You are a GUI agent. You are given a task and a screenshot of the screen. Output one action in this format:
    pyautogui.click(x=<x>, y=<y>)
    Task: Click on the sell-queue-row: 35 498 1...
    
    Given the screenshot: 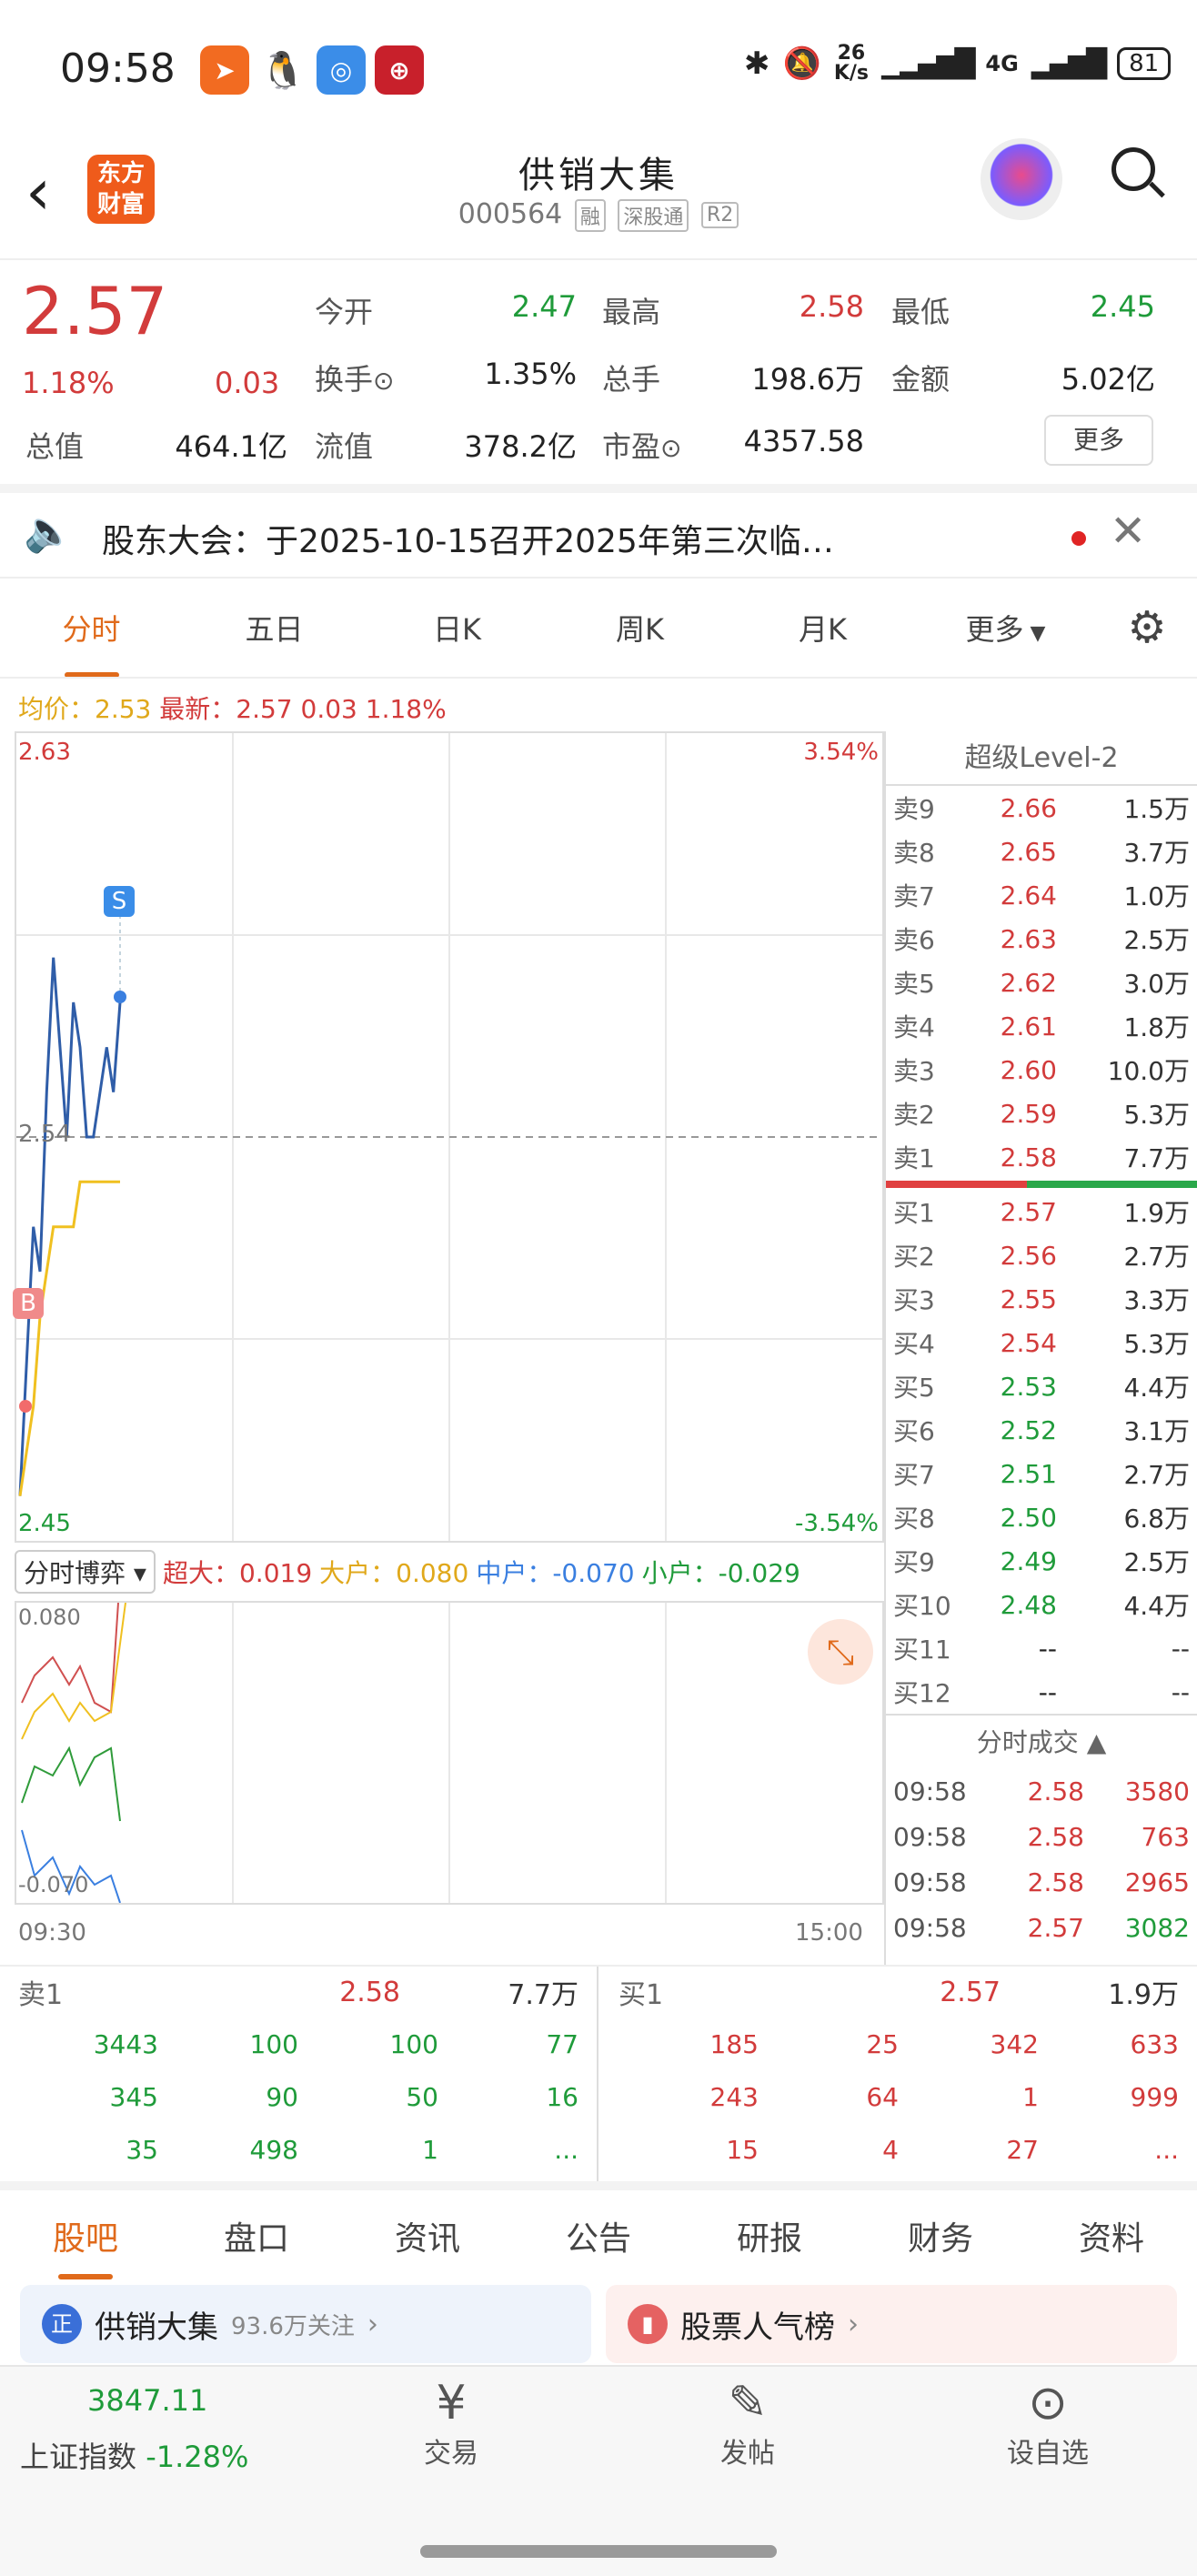 What is the action you would take?
    pyautogui.click(x=298, y=2149)
    